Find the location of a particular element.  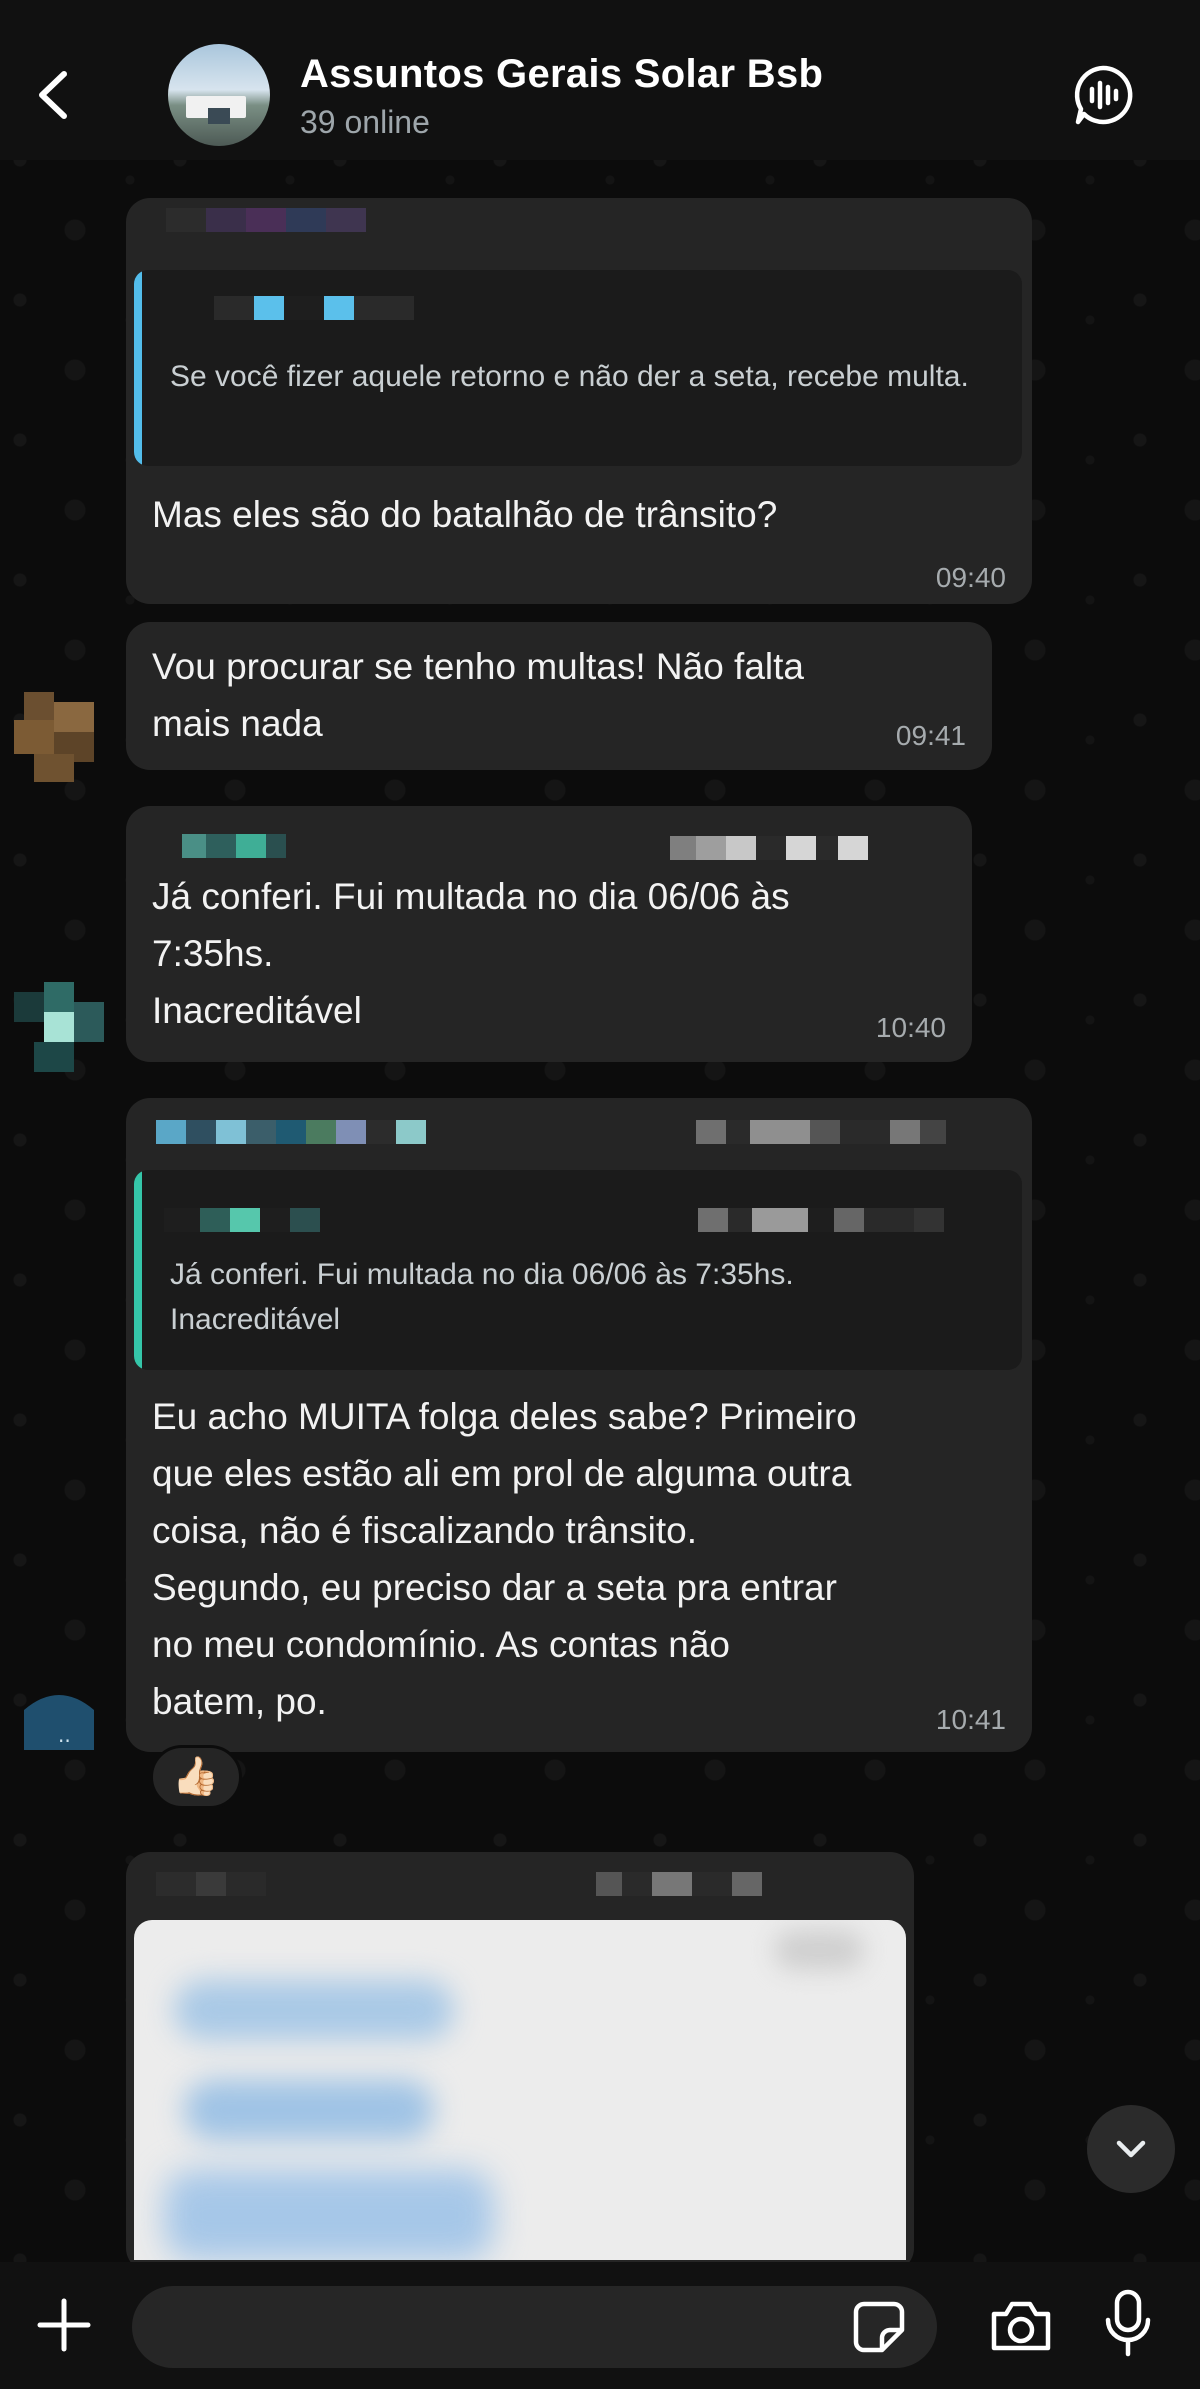

scroll-to-bottom-button is located at coordinates (1131, 2149).